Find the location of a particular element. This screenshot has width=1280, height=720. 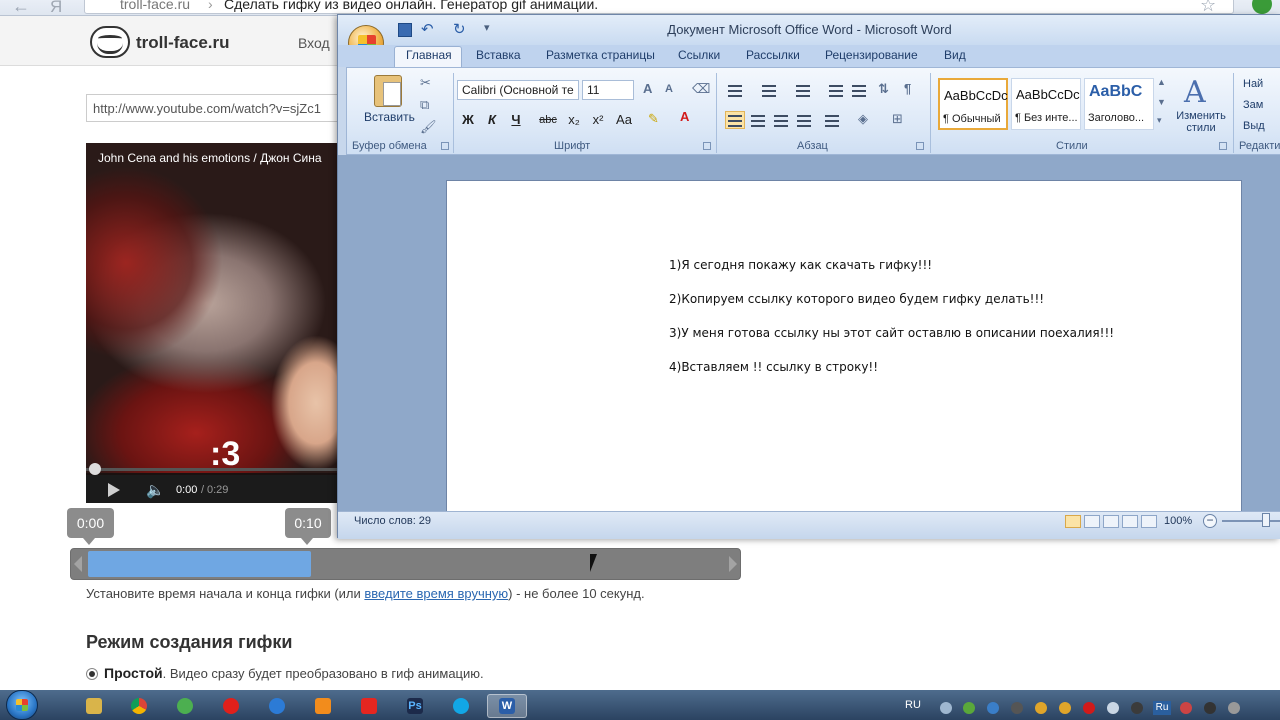

tray-misc-icon is located at coordinates (1234, 708).